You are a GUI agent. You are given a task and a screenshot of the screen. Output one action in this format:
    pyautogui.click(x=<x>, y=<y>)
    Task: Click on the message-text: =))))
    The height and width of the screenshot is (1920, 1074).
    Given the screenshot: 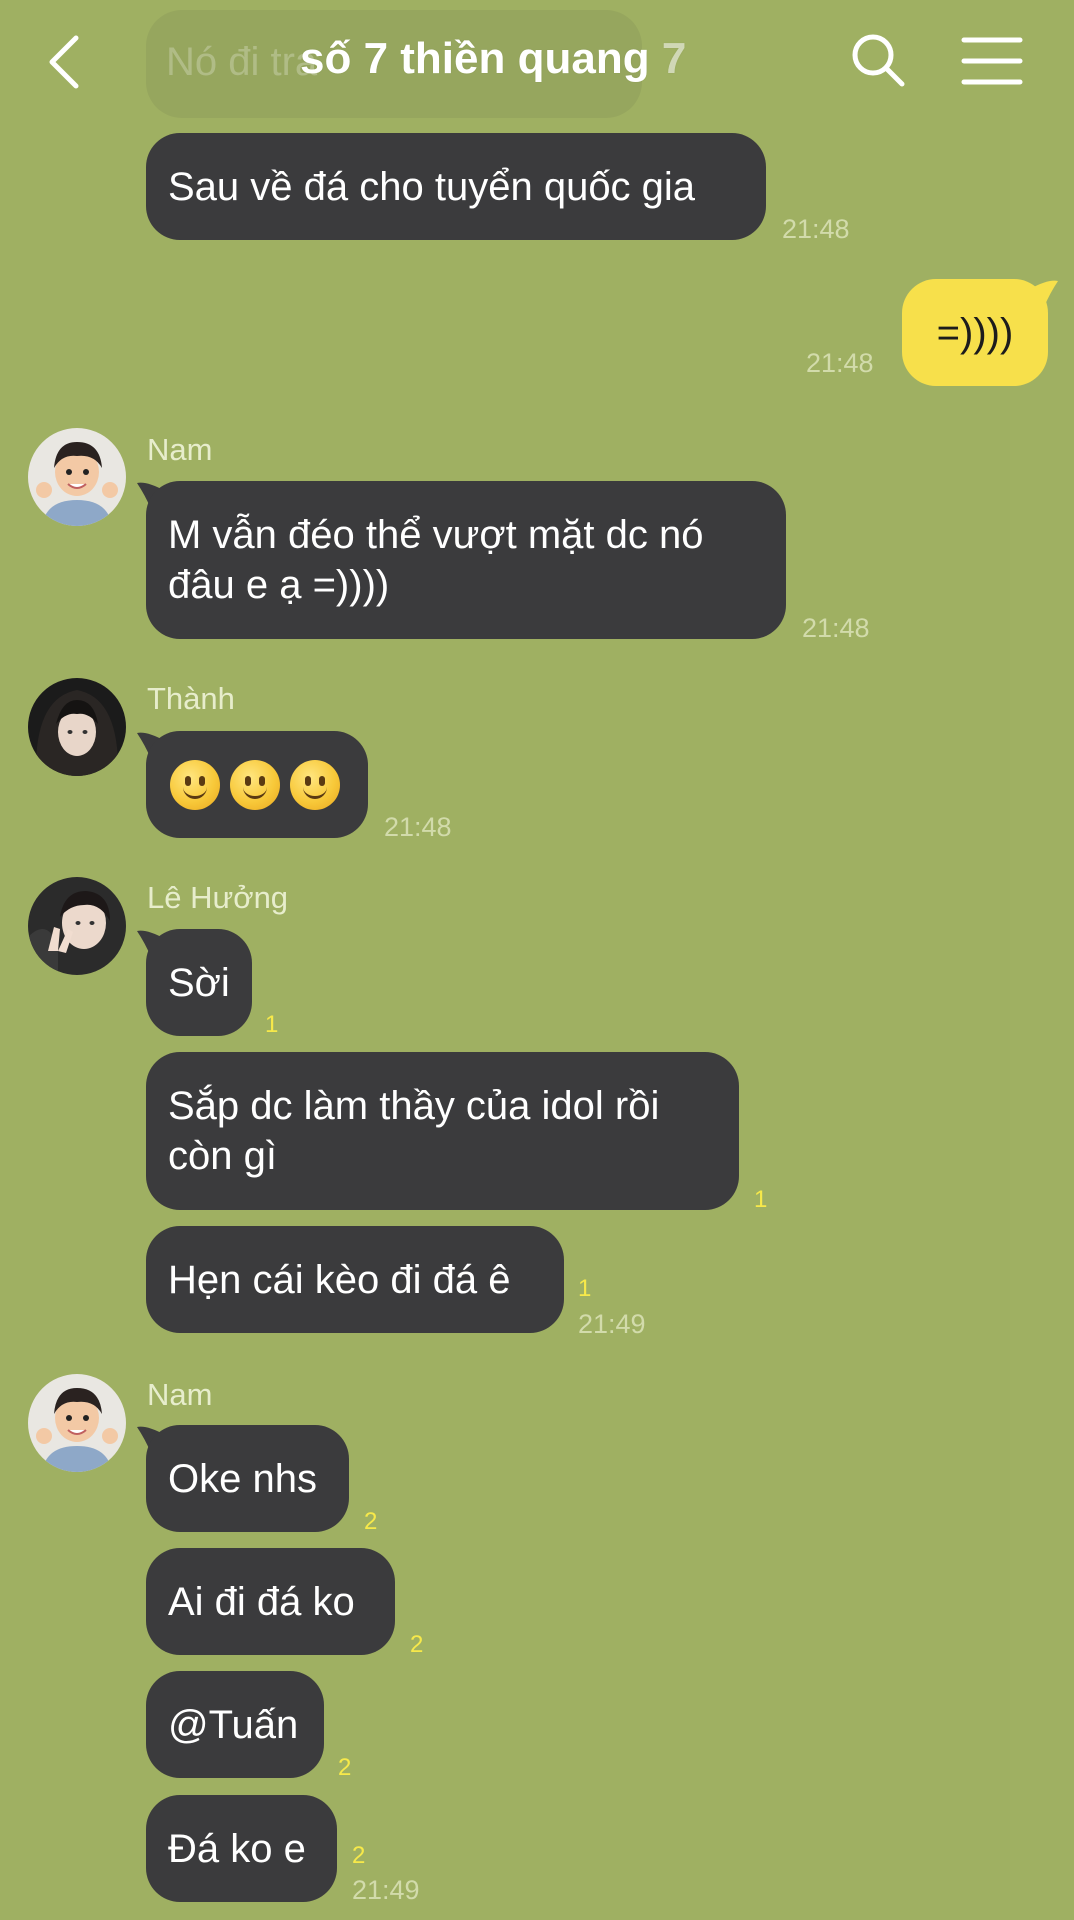 What is the action you would take?
    pyautogui.click(x=975, y=332)
    